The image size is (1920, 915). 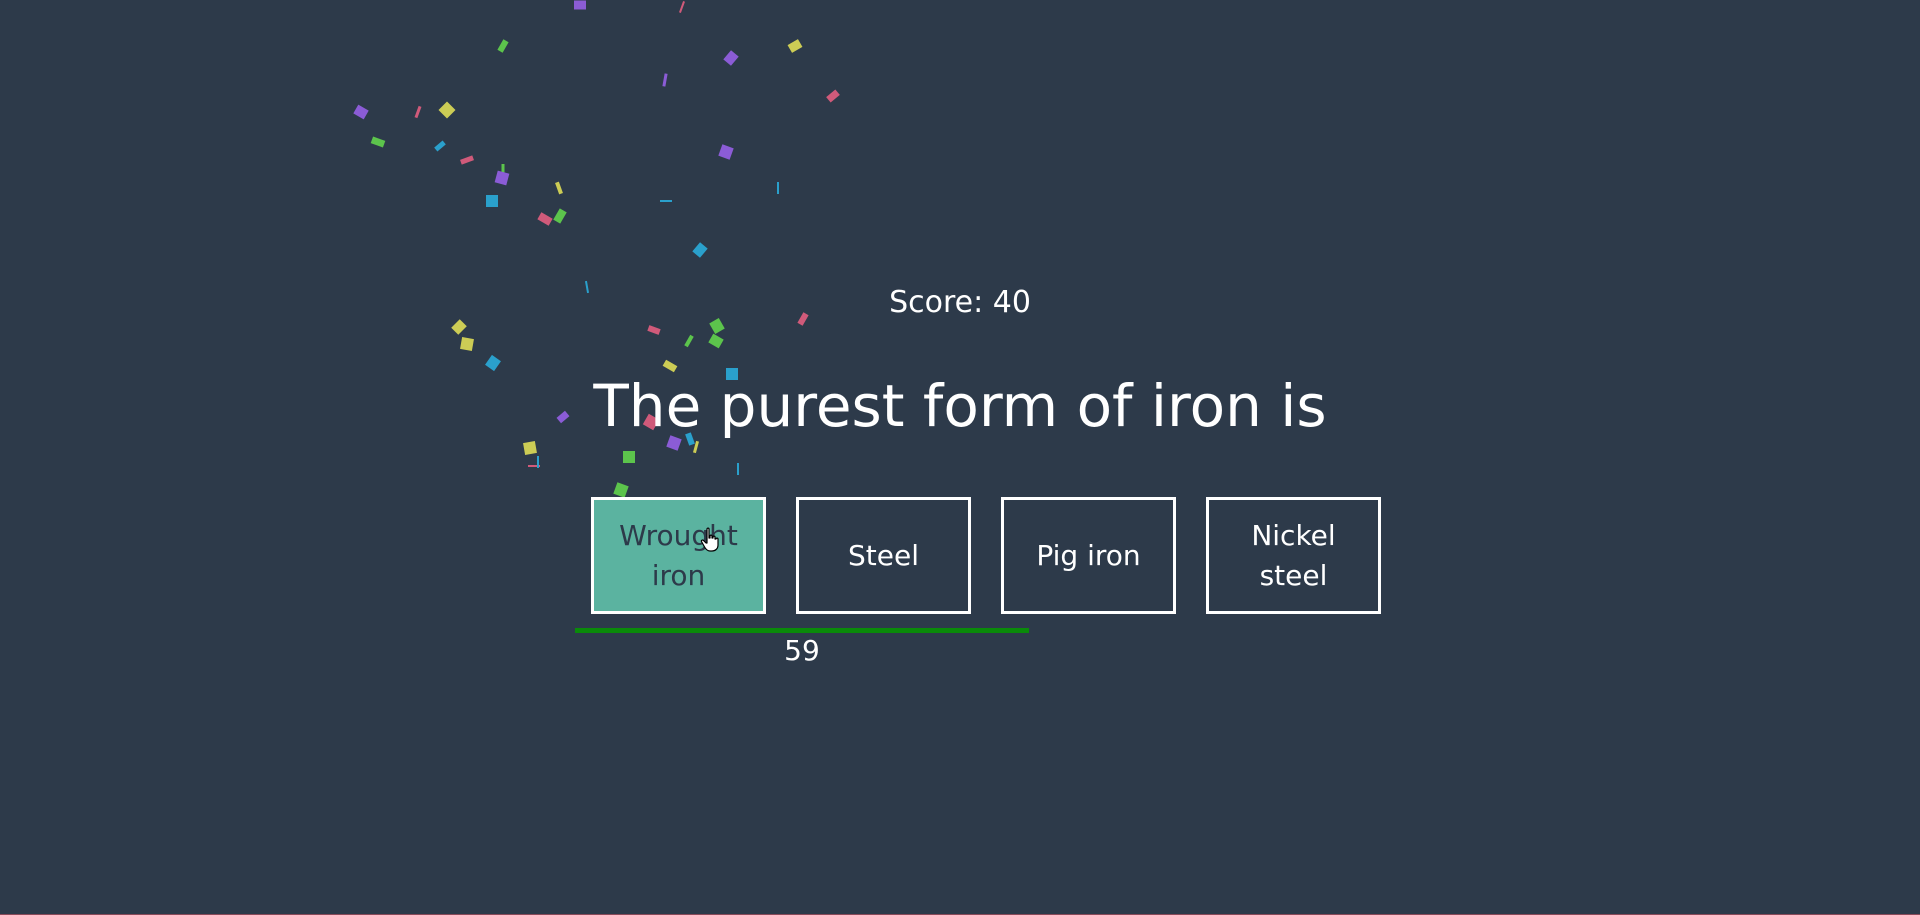 What do you see at coordinates (802, 650) in the screenshot?
I see `timer-value: 59` at bounding box center [802, 650].